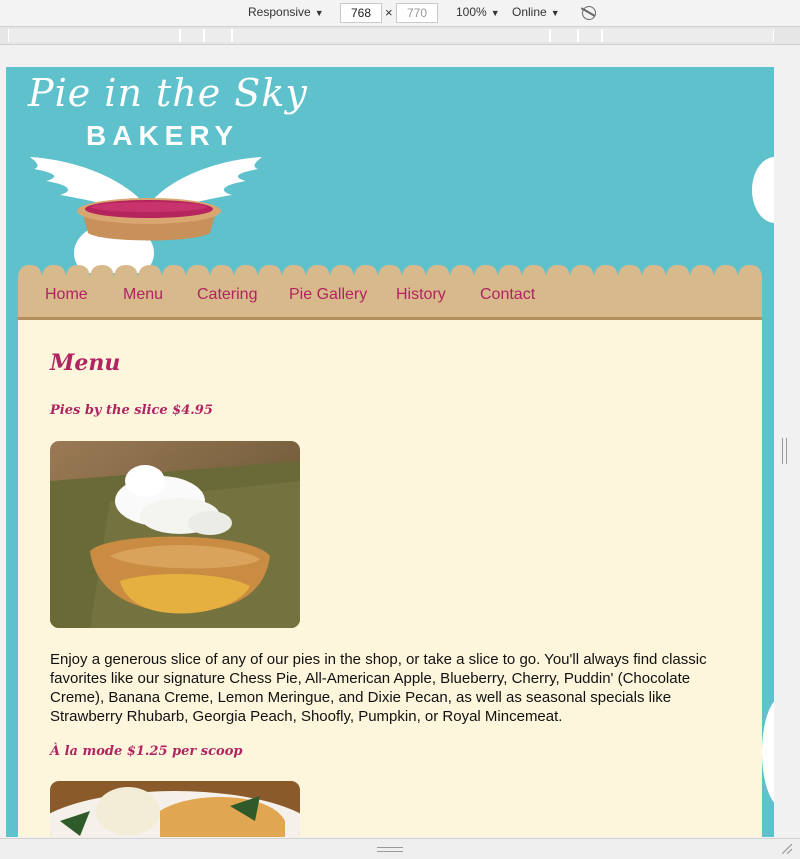  What do you see at coordinates (163, 135) in the screenshot?
I see `logo-subtitle: BAKERY` at bounding box center [163, 135].